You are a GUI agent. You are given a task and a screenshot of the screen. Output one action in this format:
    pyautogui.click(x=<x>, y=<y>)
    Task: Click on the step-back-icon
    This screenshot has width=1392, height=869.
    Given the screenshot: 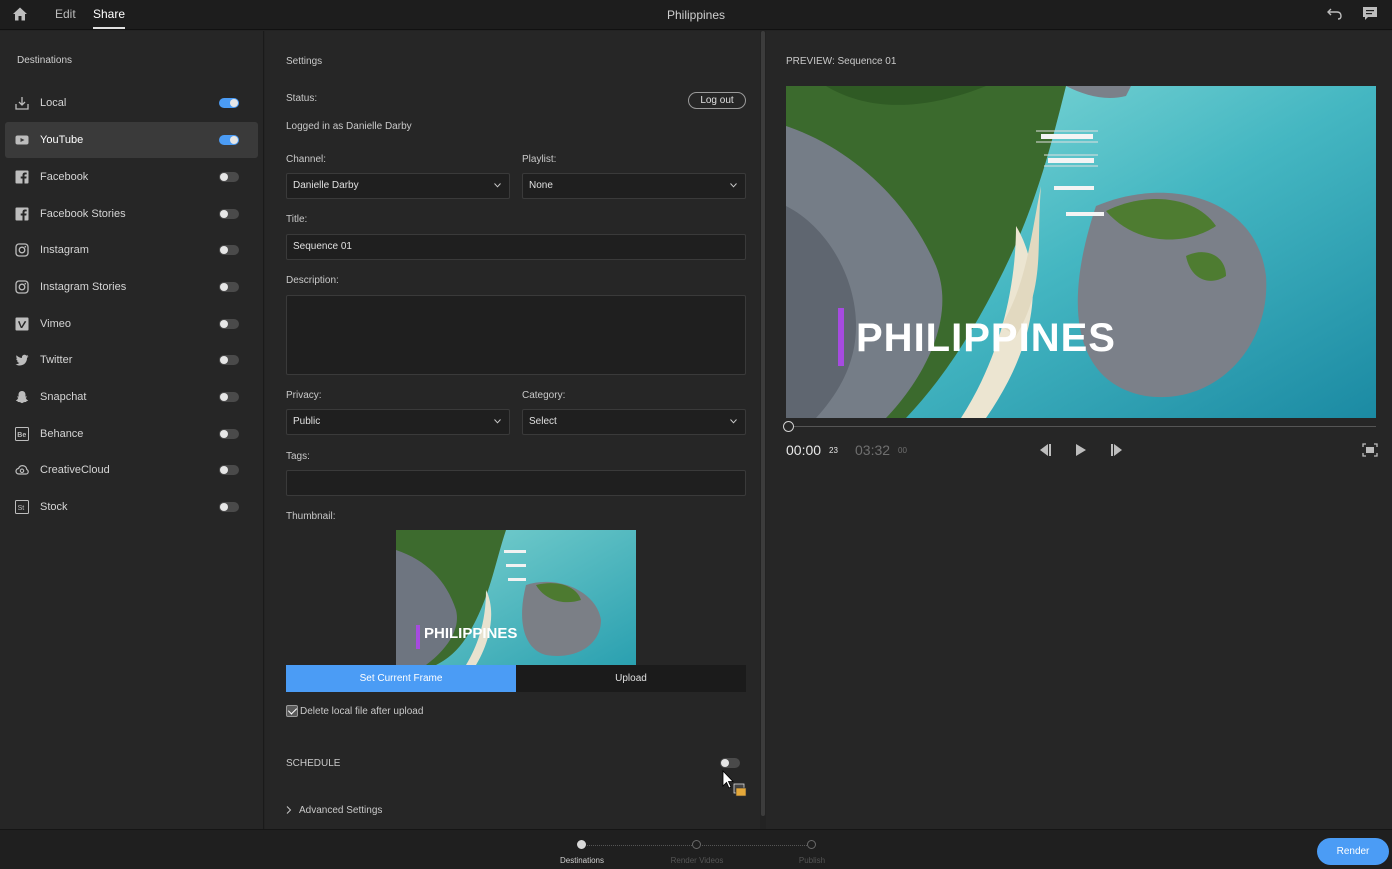 What is the action you would take?
    pyautogui.click(x=1045, y=450)
    